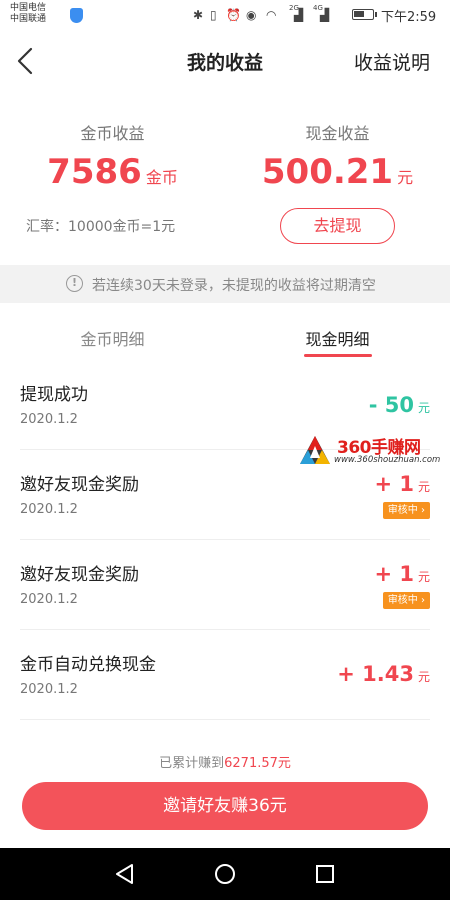 The image size is (450, 900). I want to click on cash-earnings-amount: 500.21 元, so click(337, 172).